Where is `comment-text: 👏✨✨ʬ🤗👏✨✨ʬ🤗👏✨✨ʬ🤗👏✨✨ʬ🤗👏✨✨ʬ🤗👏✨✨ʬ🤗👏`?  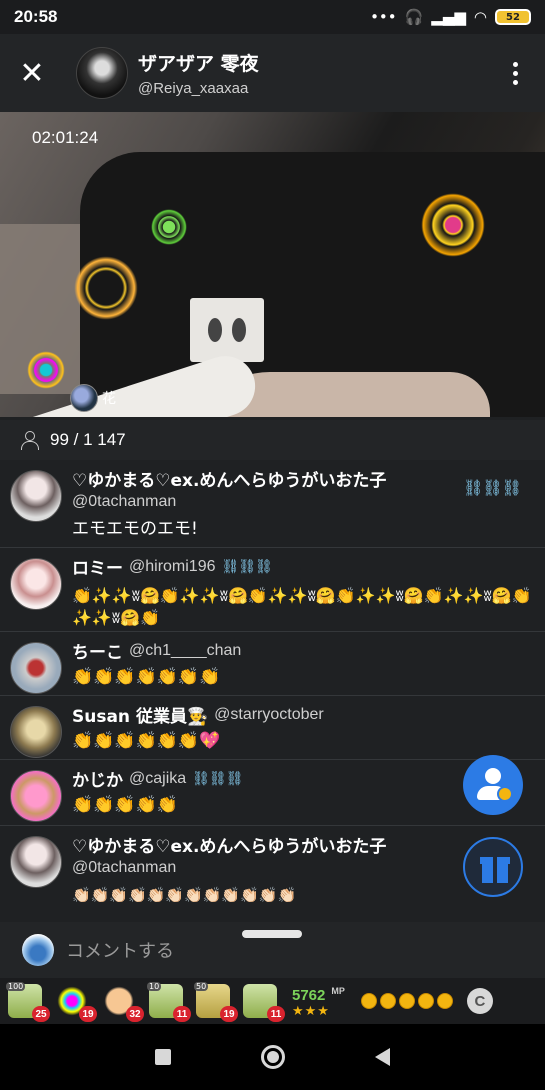
comment-text: 👏✨✨ʬ🤗👏✨✨ʬ🤗👏✨✨ʬ🤗👏✨✨ʬ🤗👏✨✨ʬ🤗👏✨✨ʬ🤗👏 is located at coordinates (302, 606).